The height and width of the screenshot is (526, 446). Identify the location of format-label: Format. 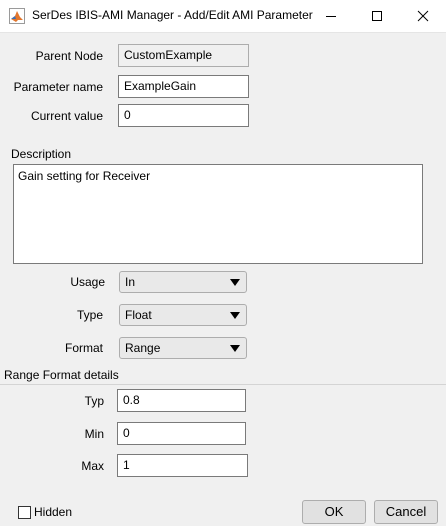
(83, 348).